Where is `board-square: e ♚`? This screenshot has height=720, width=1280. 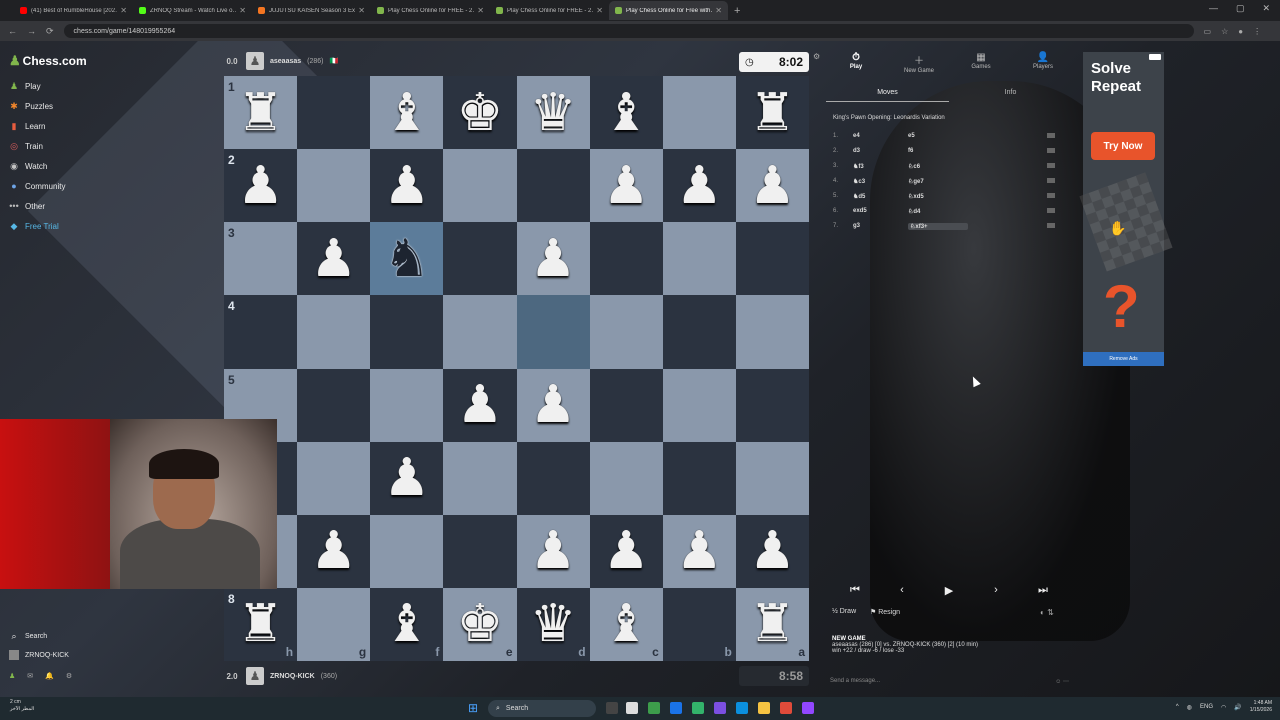 board-square: e ♚ is located at coordinates (480, 624).